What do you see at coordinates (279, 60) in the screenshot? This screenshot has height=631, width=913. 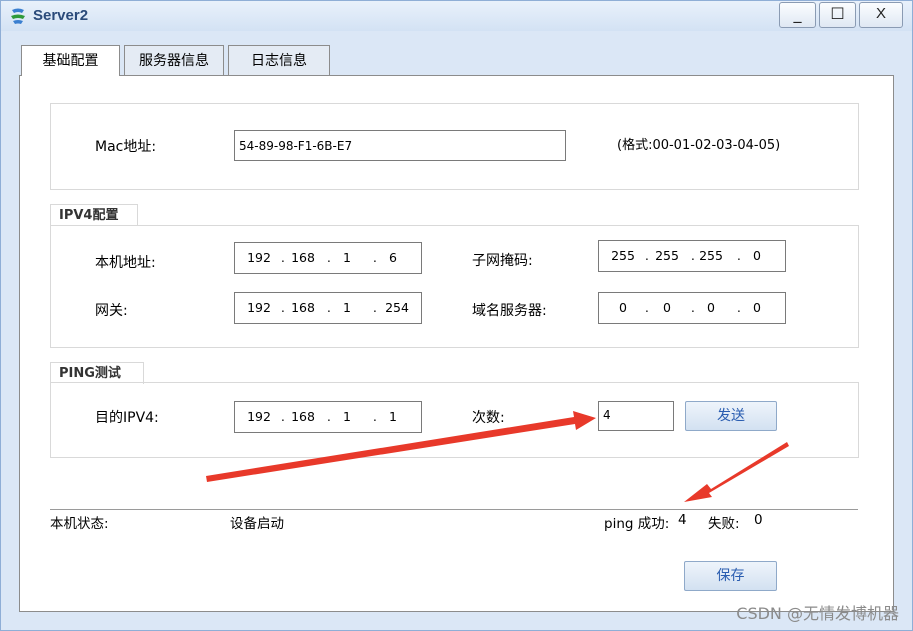 I see `tab-log-info: 日志信息` at bounding box center [279, 60].